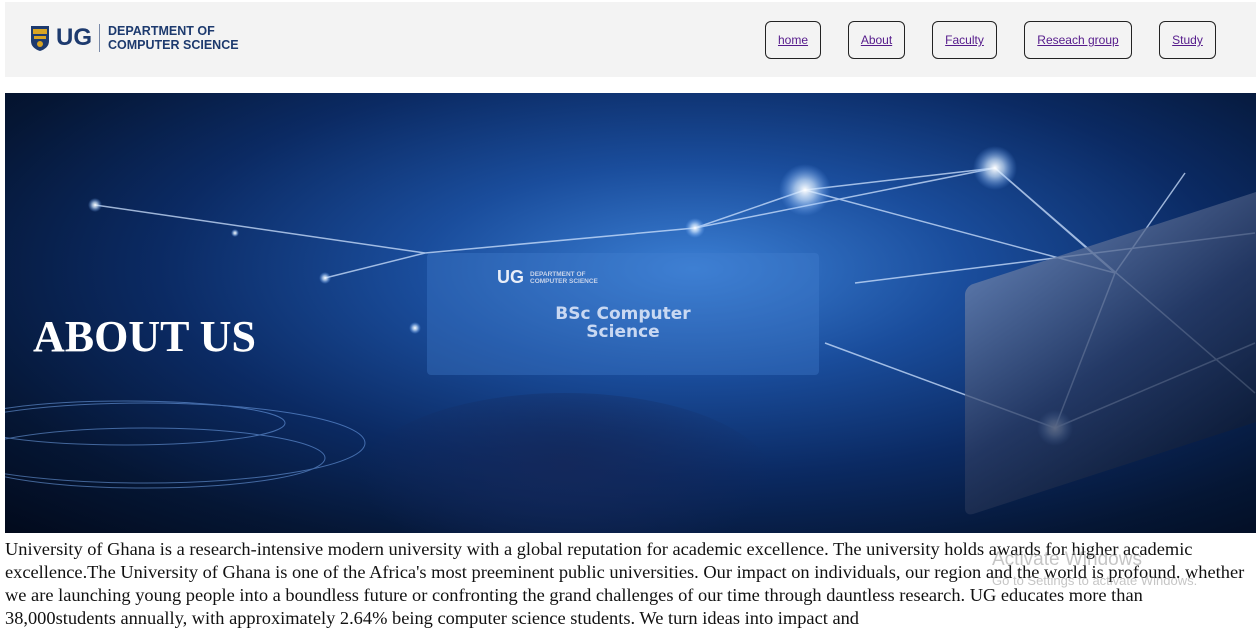  Describe the element at coordinates (793, 40) in the screenshot. I see `nav-home-link: home` at that location.